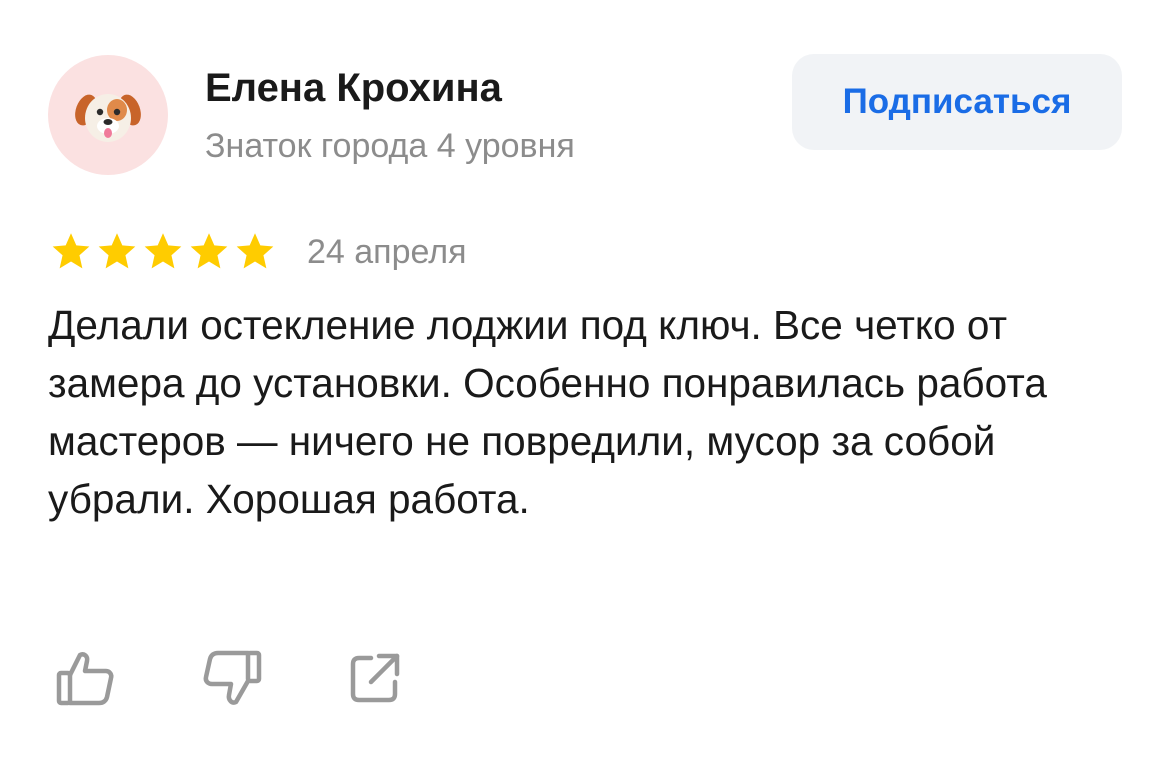  What do you see at coordinates (353, 88) in the screenshot?
I see `author-name: Елена Крохина` at bounding box center [353, 88].